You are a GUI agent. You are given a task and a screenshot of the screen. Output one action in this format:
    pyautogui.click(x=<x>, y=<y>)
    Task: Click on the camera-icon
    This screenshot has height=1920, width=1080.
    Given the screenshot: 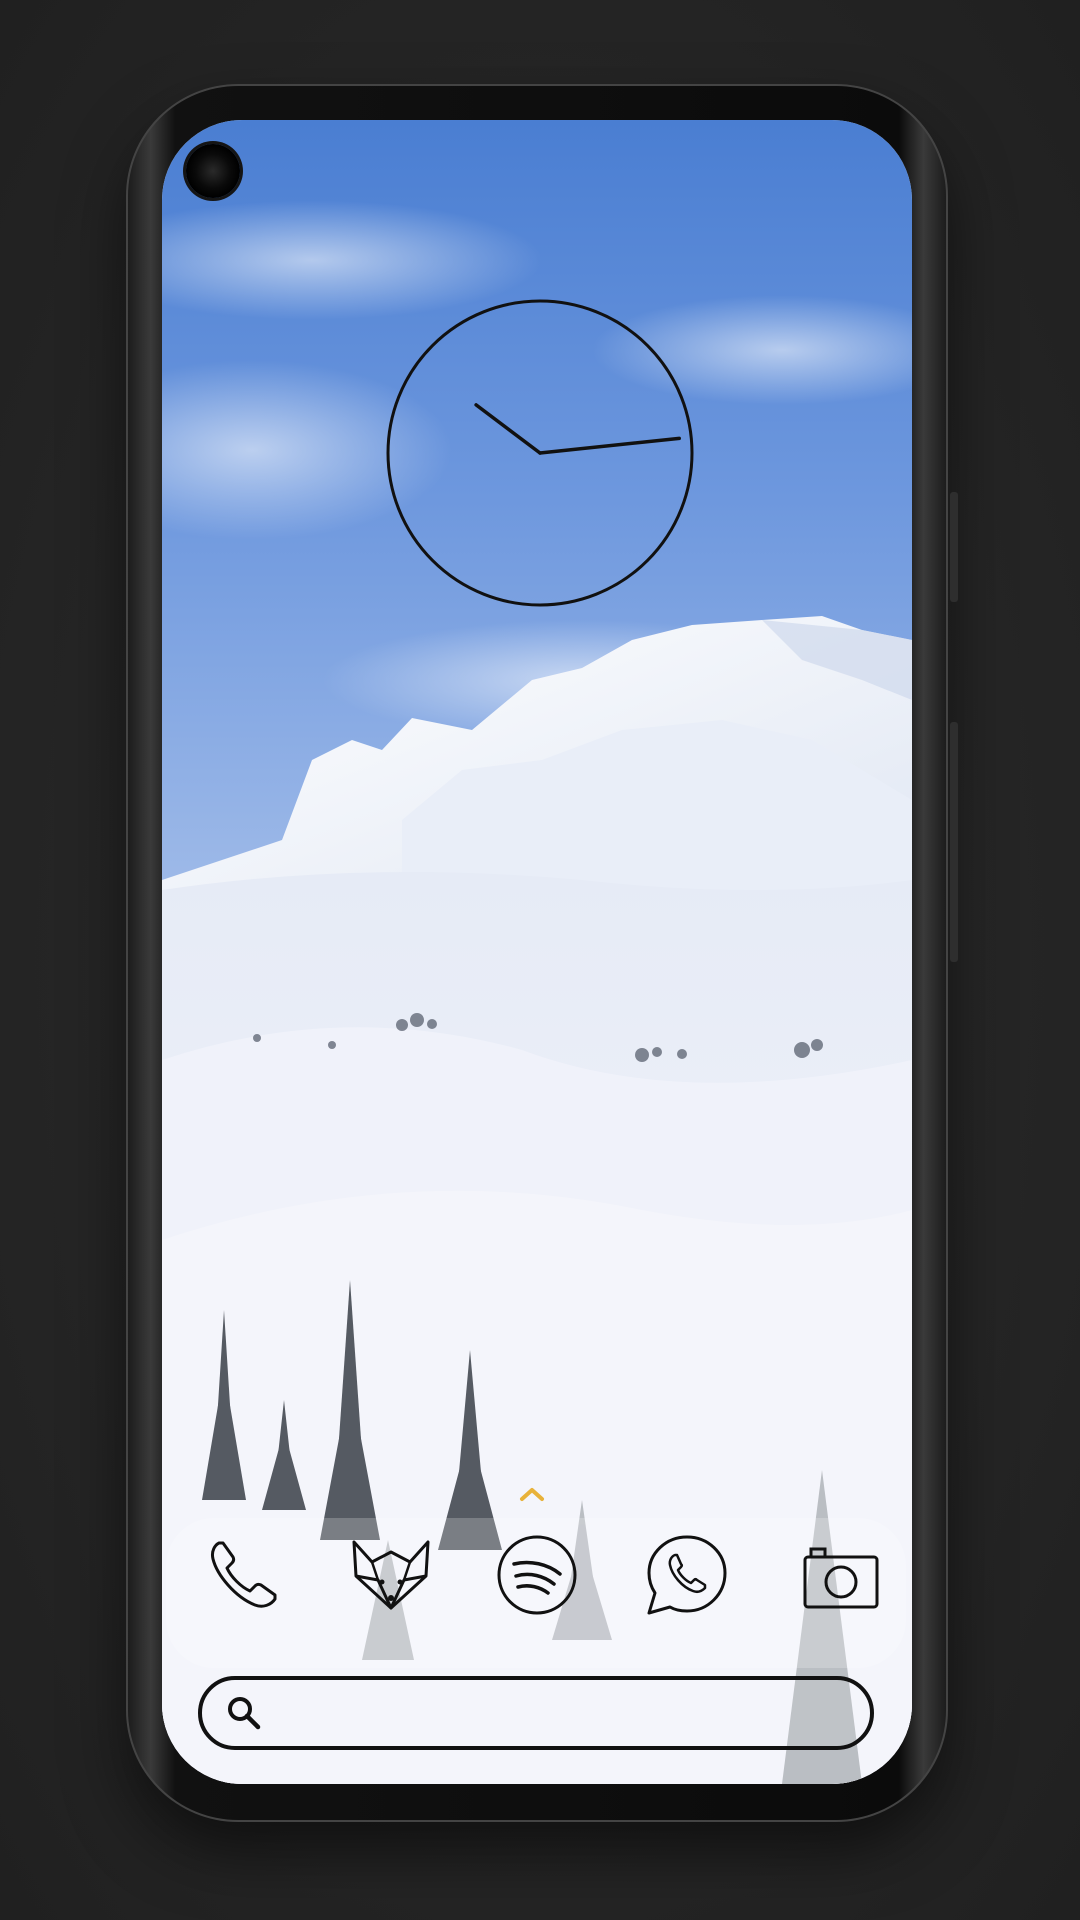 What is the action you would take?
    pyautogui.click(x=841, y=1578)
    